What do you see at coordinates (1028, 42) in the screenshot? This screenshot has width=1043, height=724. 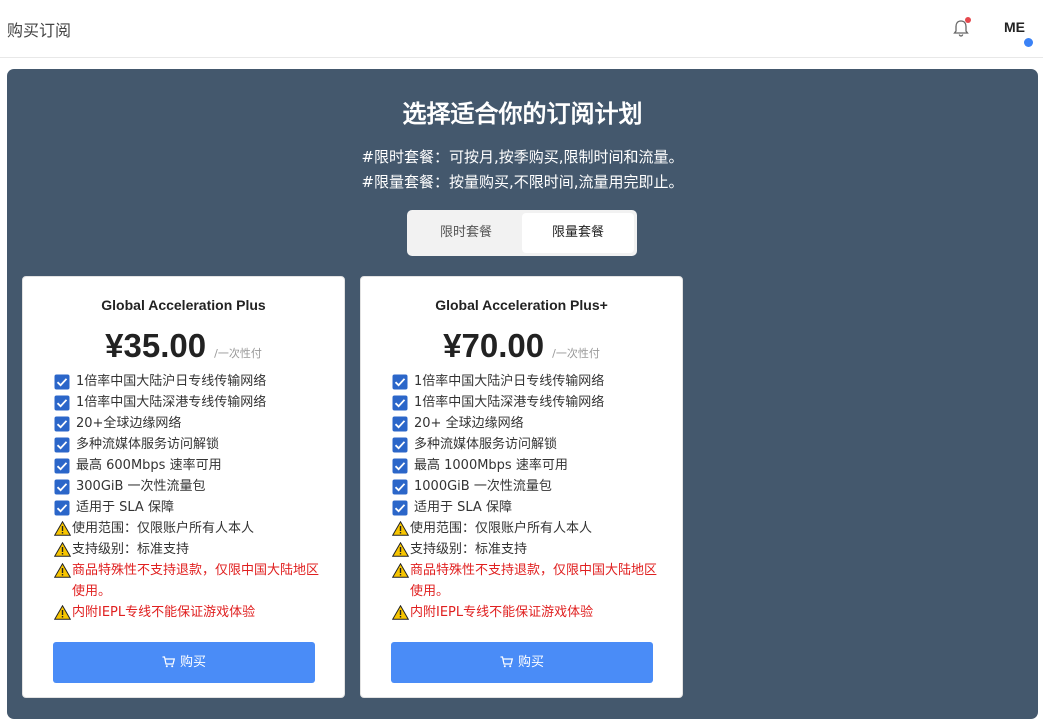 I see `online-status-dot` at bounding box center [1028, 42].